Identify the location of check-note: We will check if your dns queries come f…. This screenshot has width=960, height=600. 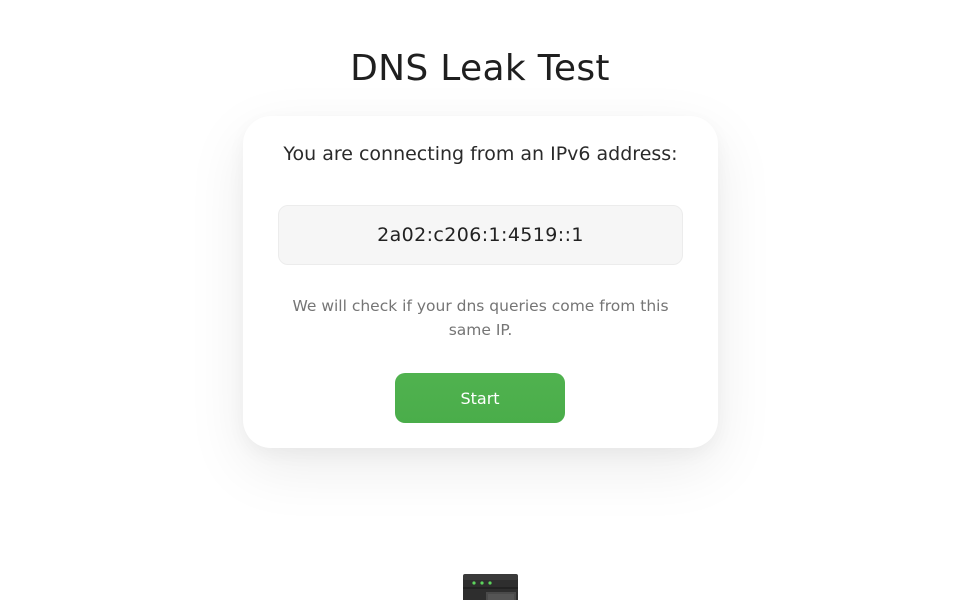
(480, 318).